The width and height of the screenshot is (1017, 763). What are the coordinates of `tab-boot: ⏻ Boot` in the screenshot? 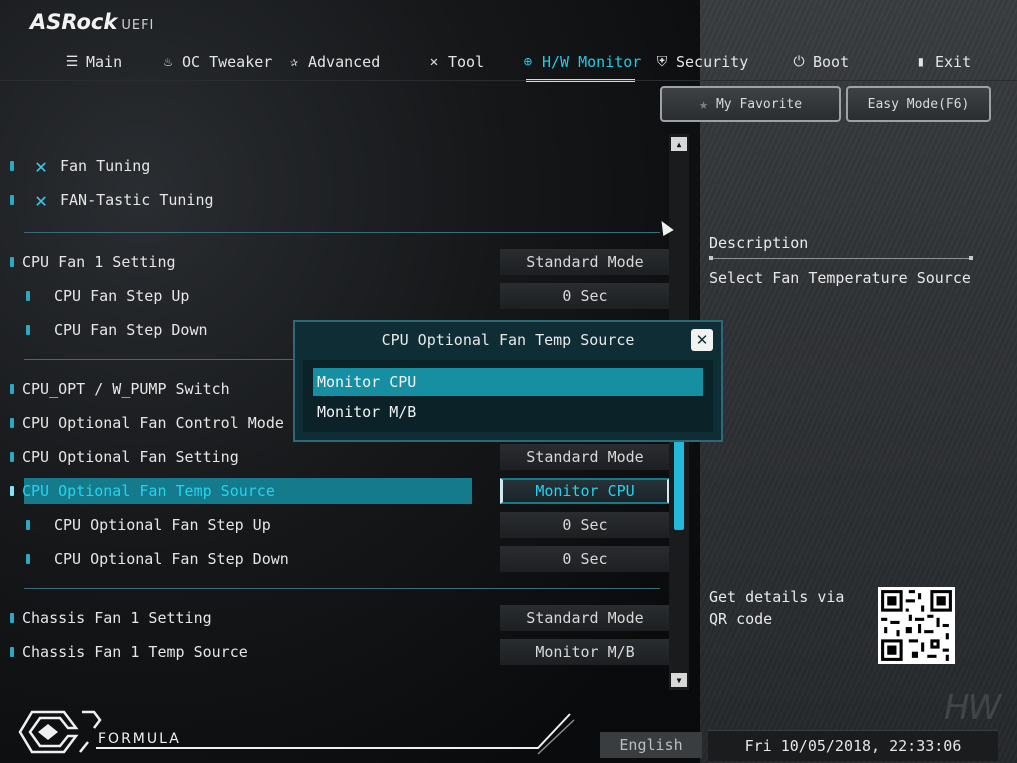 It's located at (820, 62).